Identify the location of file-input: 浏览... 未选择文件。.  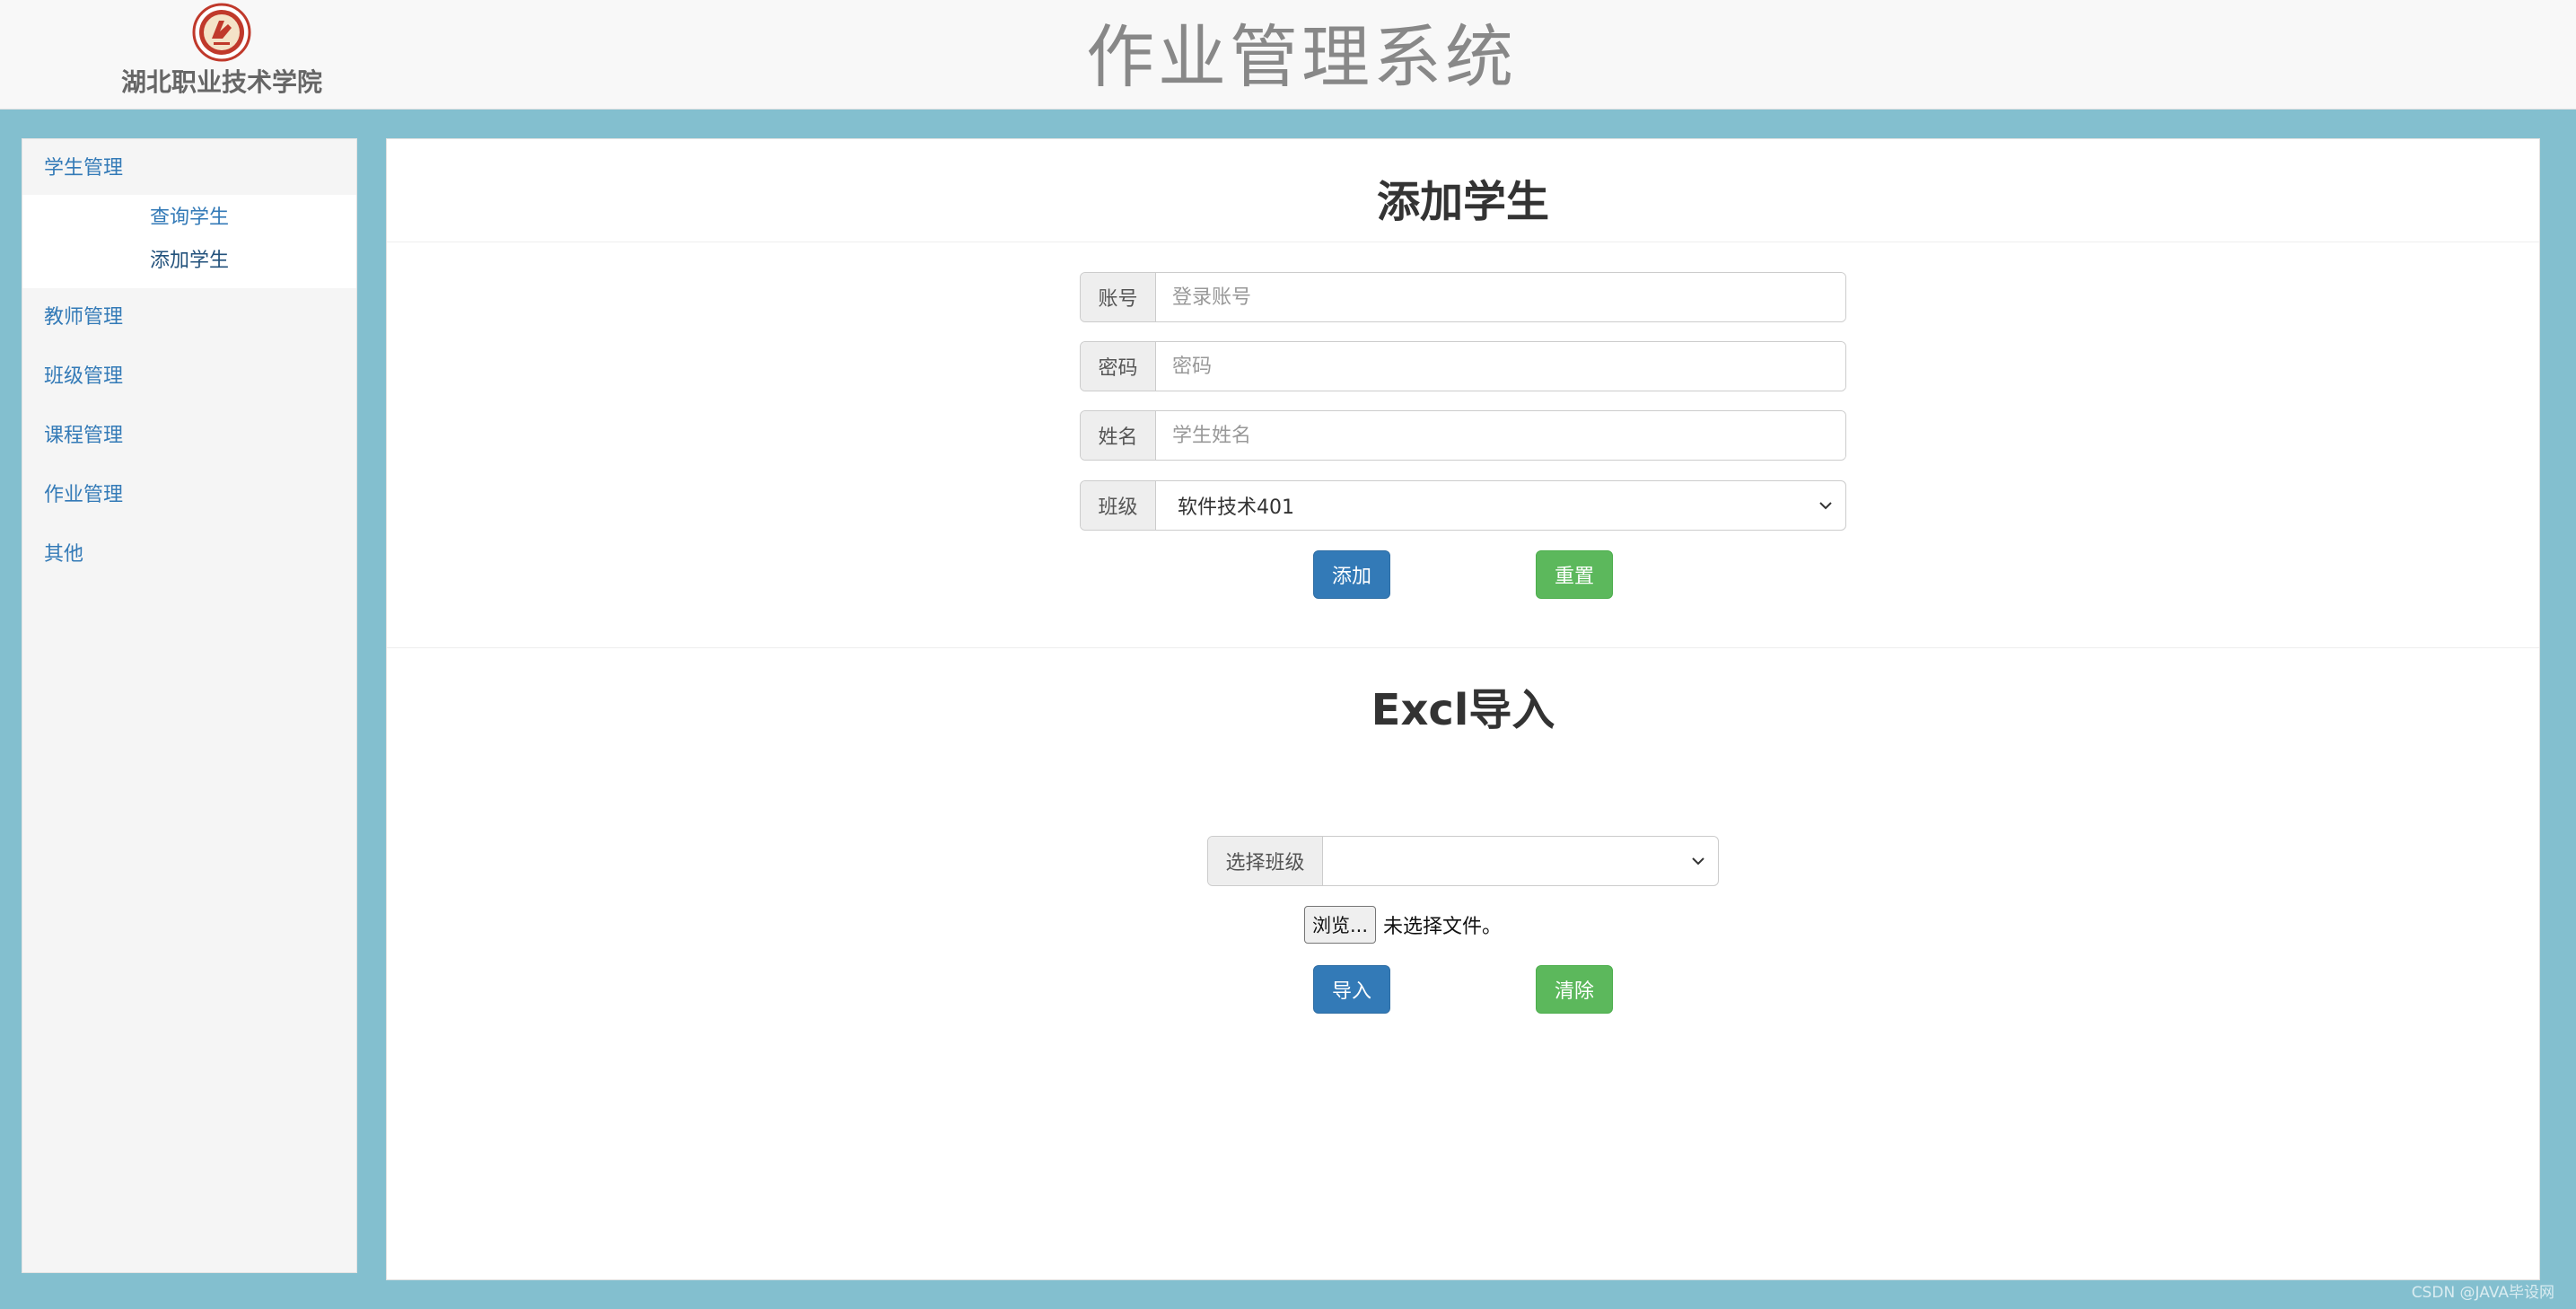
(1403, 925).